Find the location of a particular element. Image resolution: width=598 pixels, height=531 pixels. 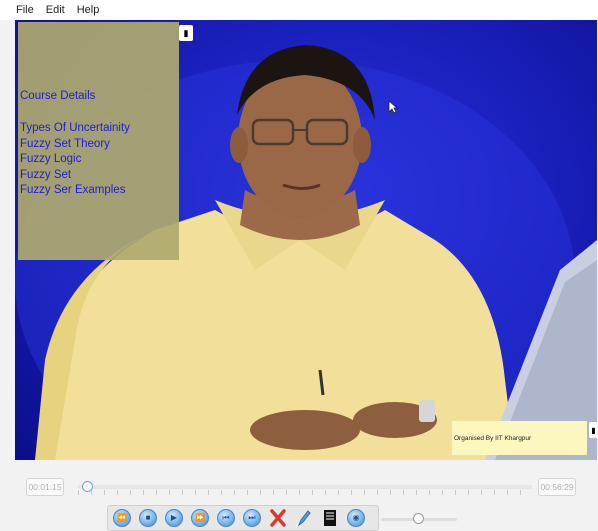

course-title: Course Details is located at coordinates (58, 96).